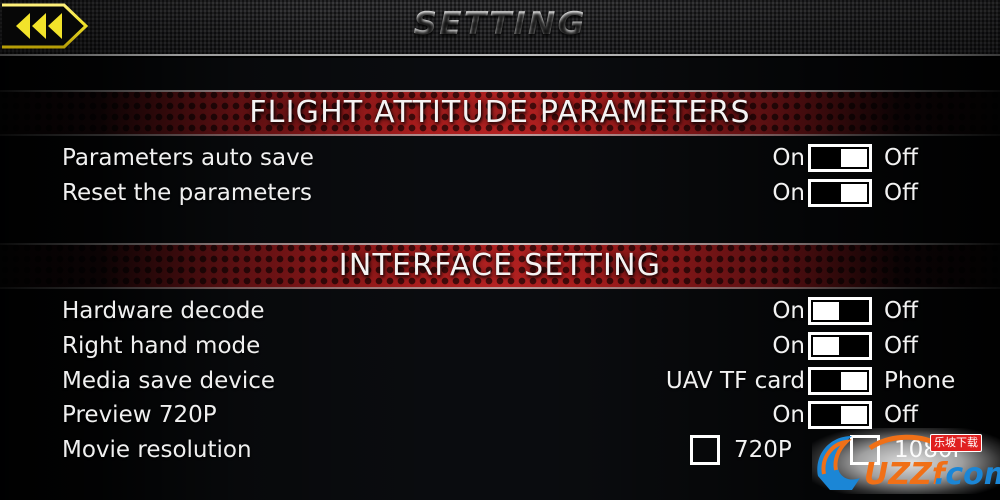  Describe the element at coordinates (500, 158) in the screenshot. I see `row-parameters-auto-save: Parameters auto save On Off` at that location.